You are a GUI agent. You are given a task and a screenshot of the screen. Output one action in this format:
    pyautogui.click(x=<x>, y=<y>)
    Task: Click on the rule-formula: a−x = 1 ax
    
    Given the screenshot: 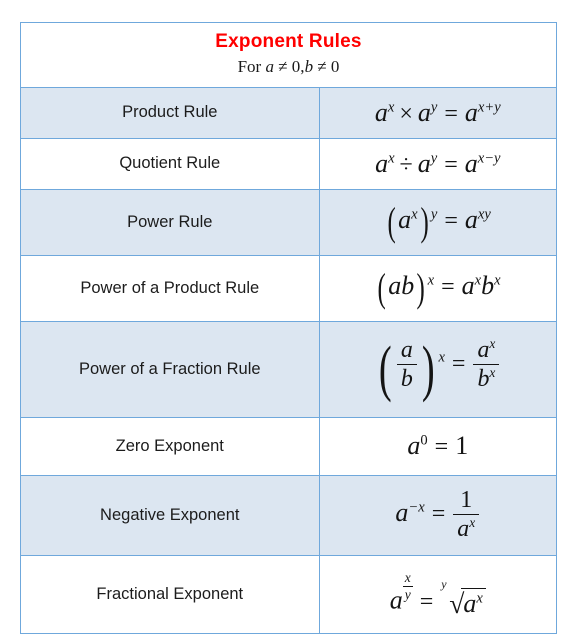 What is the action you would take?
    pyautogui.click(x=438, y=515)
    